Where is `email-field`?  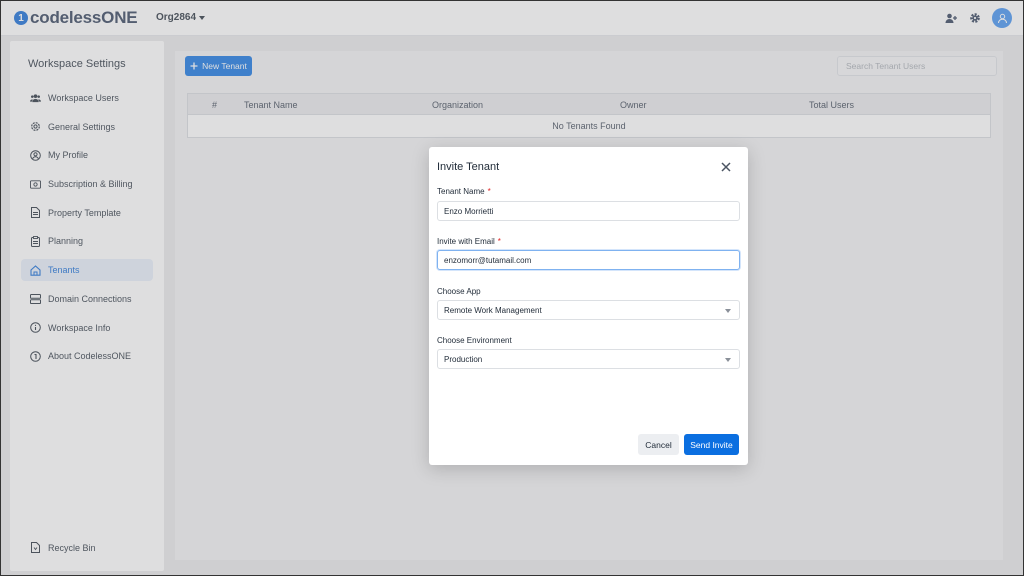 email-field is located at coordinates (588, 260).